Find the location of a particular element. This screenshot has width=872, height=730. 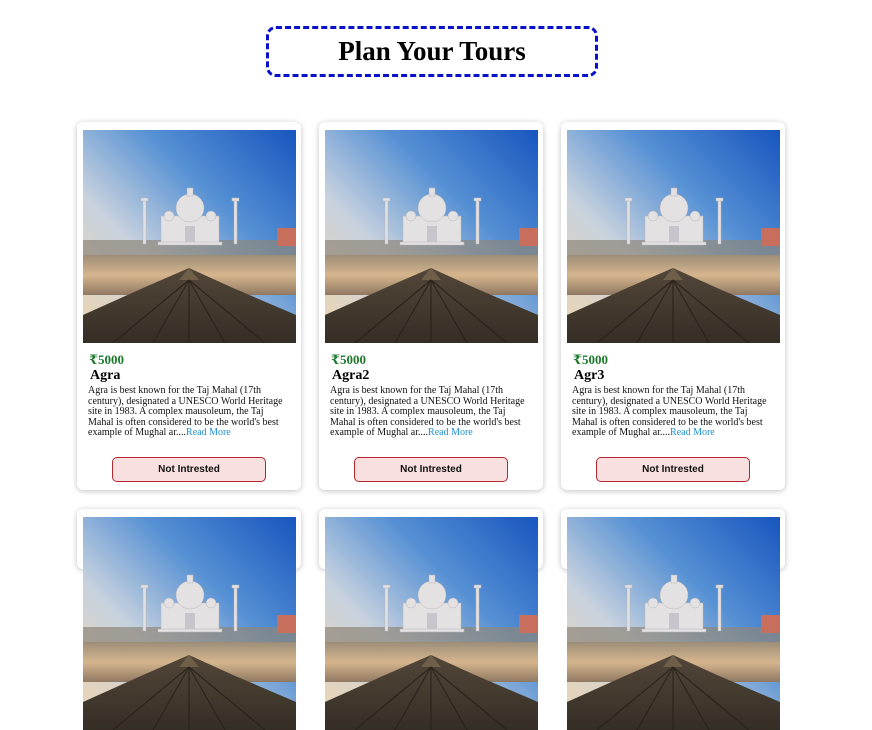

page-title: Plan Your Tours is located at coordinates (432, 51).